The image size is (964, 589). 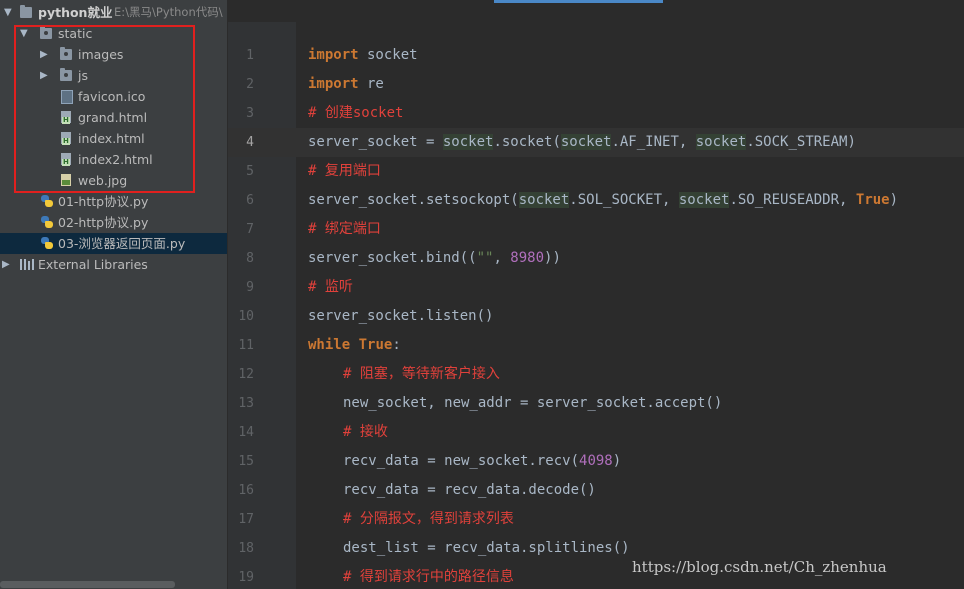 What do you see at coordinates (653, 142) in the screenshot?
I see `code-text: .AF_INET,` at bounding box center [653, 142].